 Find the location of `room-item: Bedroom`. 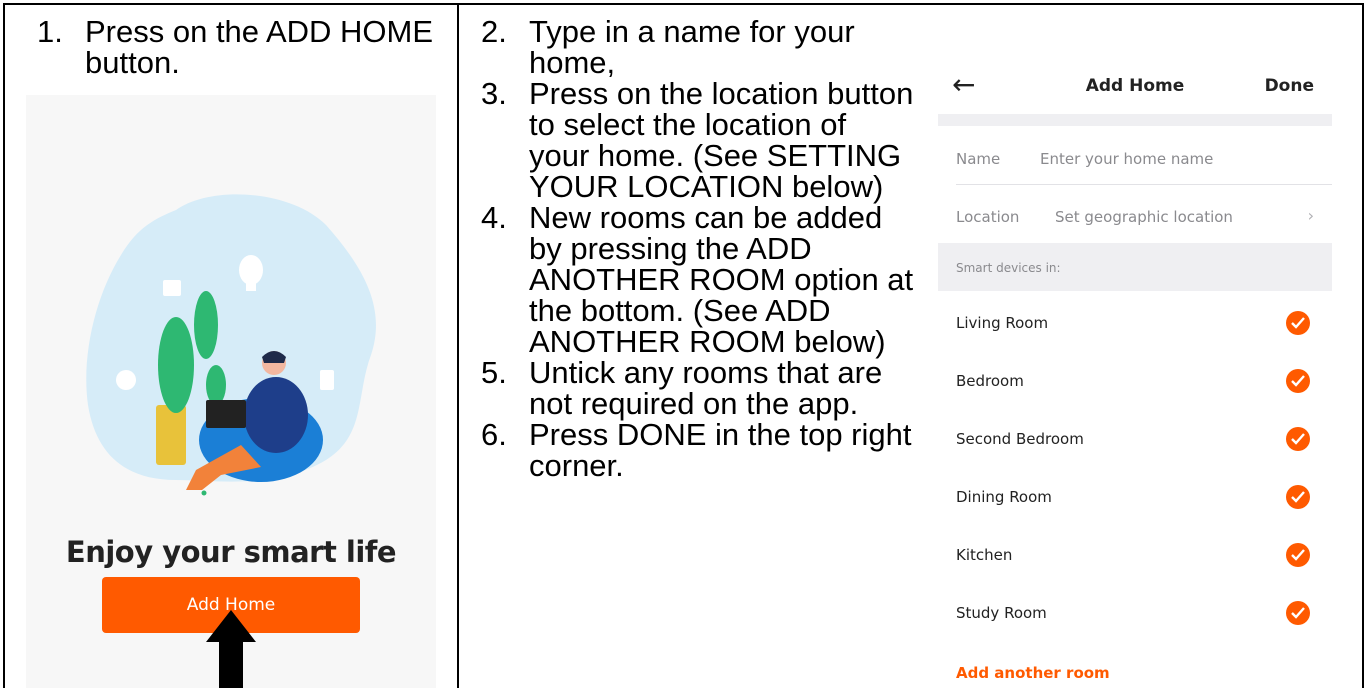

room-item: Bedroom is located at coordinates (1135, 381).